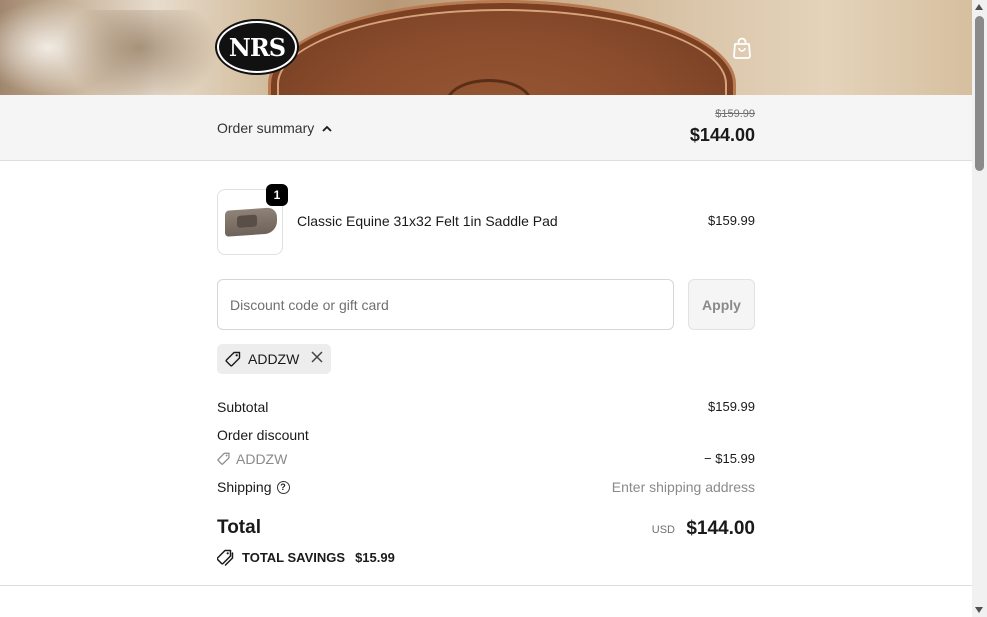 This screenshot has height=617, width=987. Describe the element at coordinates (731, 406) in the screenshot. I see `subtotal-value: $159.99` at that location.